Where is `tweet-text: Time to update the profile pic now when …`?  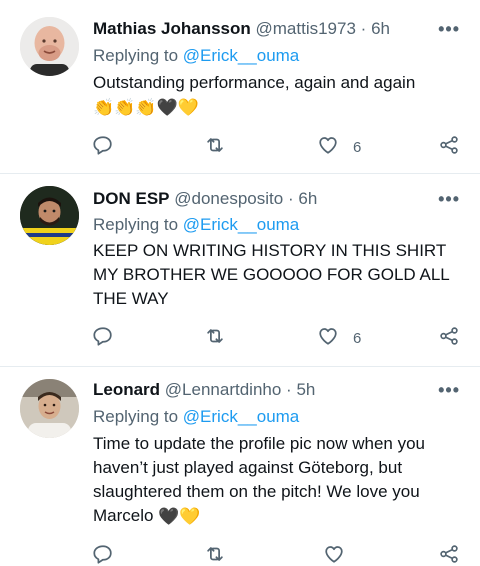 tweet-text: Time to update the profile pic now when … is located at coordinates (275, 480).